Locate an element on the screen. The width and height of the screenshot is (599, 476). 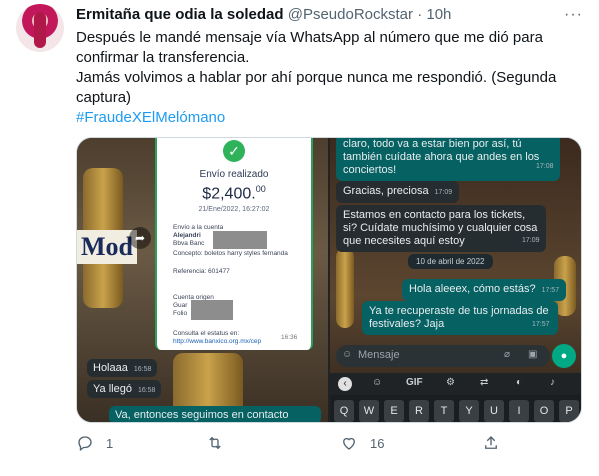
palette-icon: ◐ is located at coordinates (519, 382).